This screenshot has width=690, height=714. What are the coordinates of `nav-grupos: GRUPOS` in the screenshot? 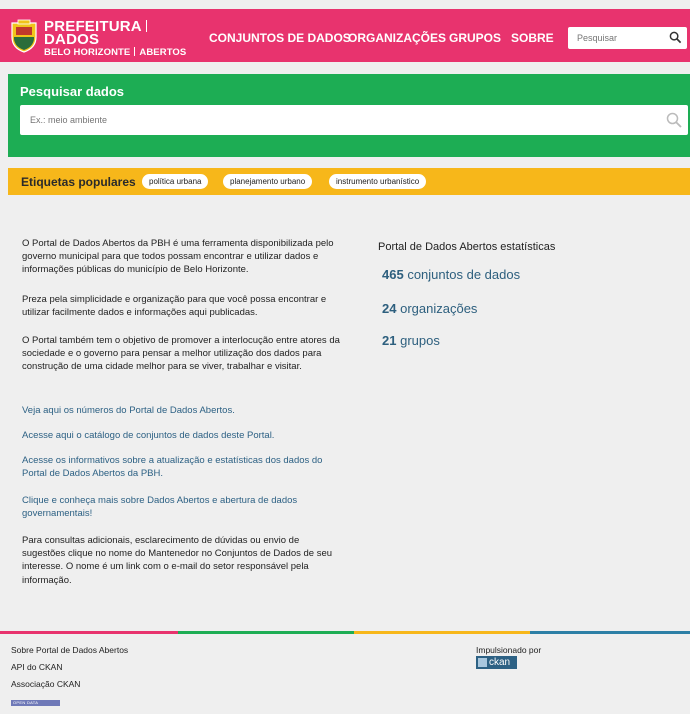 It's located at (475, 38).